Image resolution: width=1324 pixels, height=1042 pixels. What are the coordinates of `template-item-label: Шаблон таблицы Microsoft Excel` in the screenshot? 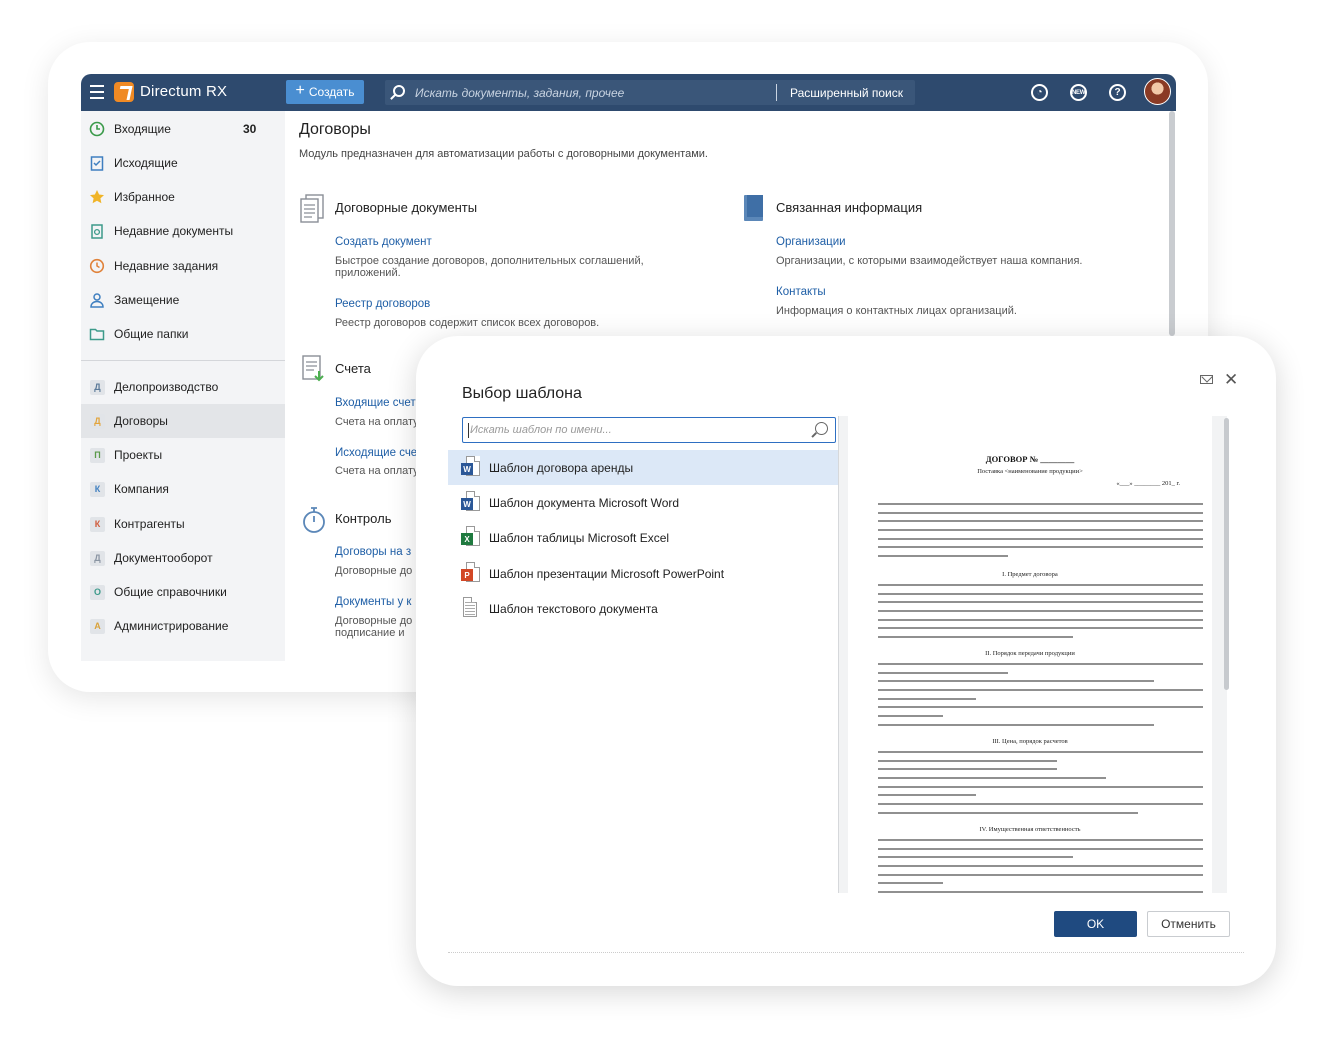 It's located at (579, 537).